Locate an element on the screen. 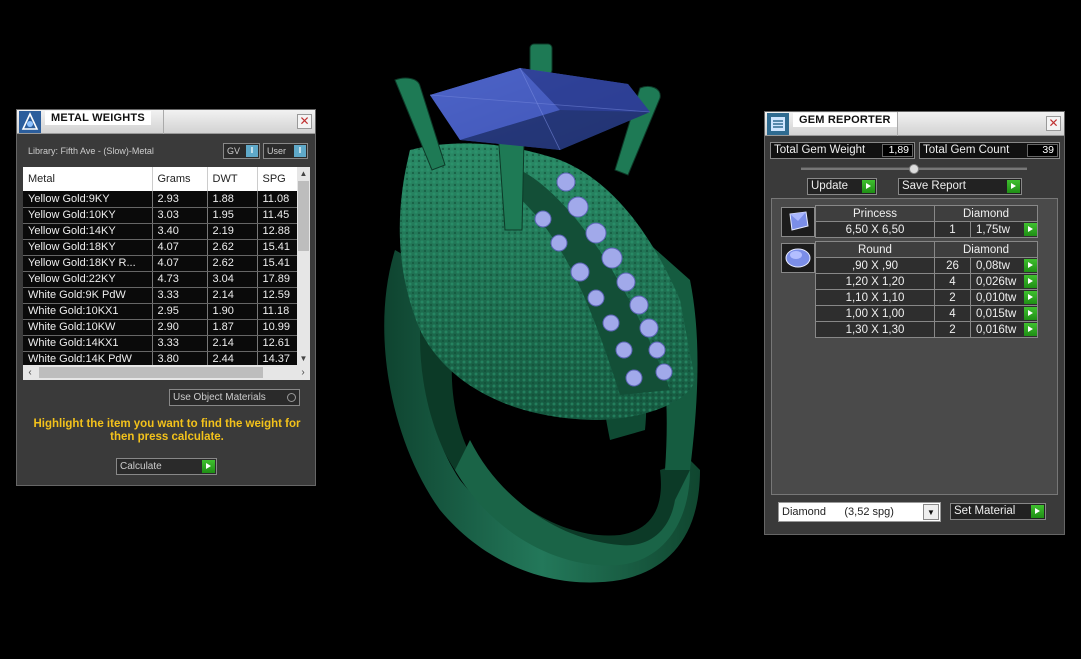  metal-name: White Gold:14K PdW is located at coordinates (88, 358).